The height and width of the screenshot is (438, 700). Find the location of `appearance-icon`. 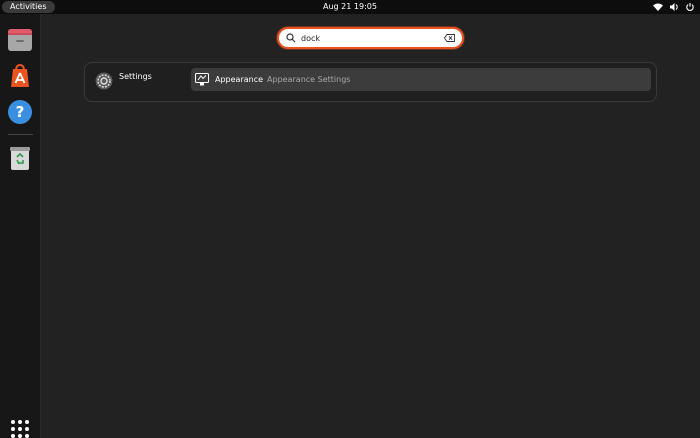

appearance-icon is located at coordinates (202, 79).